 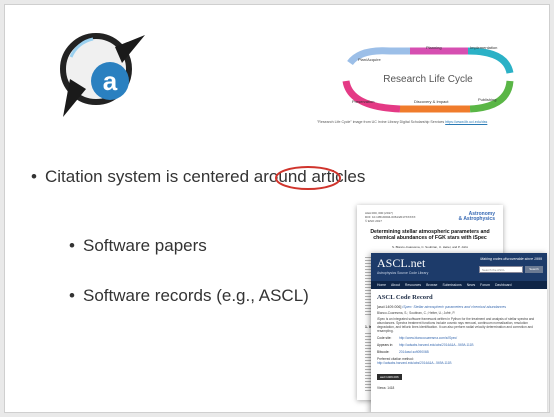 What do you see at coordinates (383, 352) in the screenshot?
I see `ascl-row-key: Bibcode:` at bounding box center [383, 352].